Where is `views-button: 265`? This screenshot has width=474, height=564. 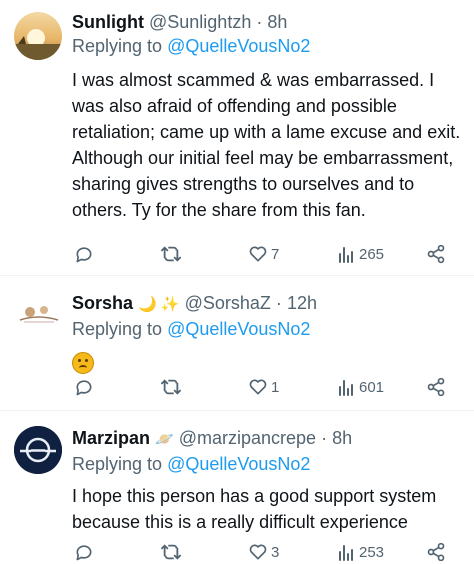
views-button: 265 is located at coordinates (361, 254).